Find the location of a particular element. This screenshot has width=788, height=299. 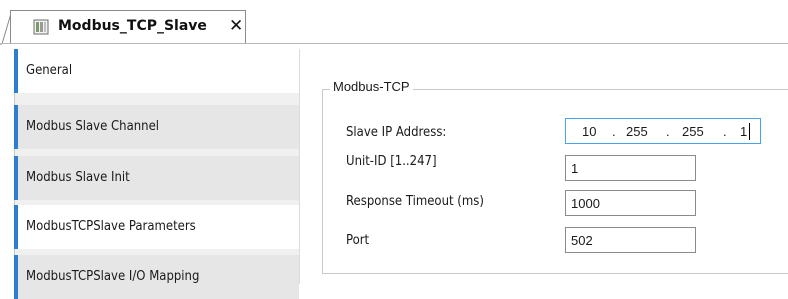

ip-octet-2: 255 is located at coordinates (637, 131).